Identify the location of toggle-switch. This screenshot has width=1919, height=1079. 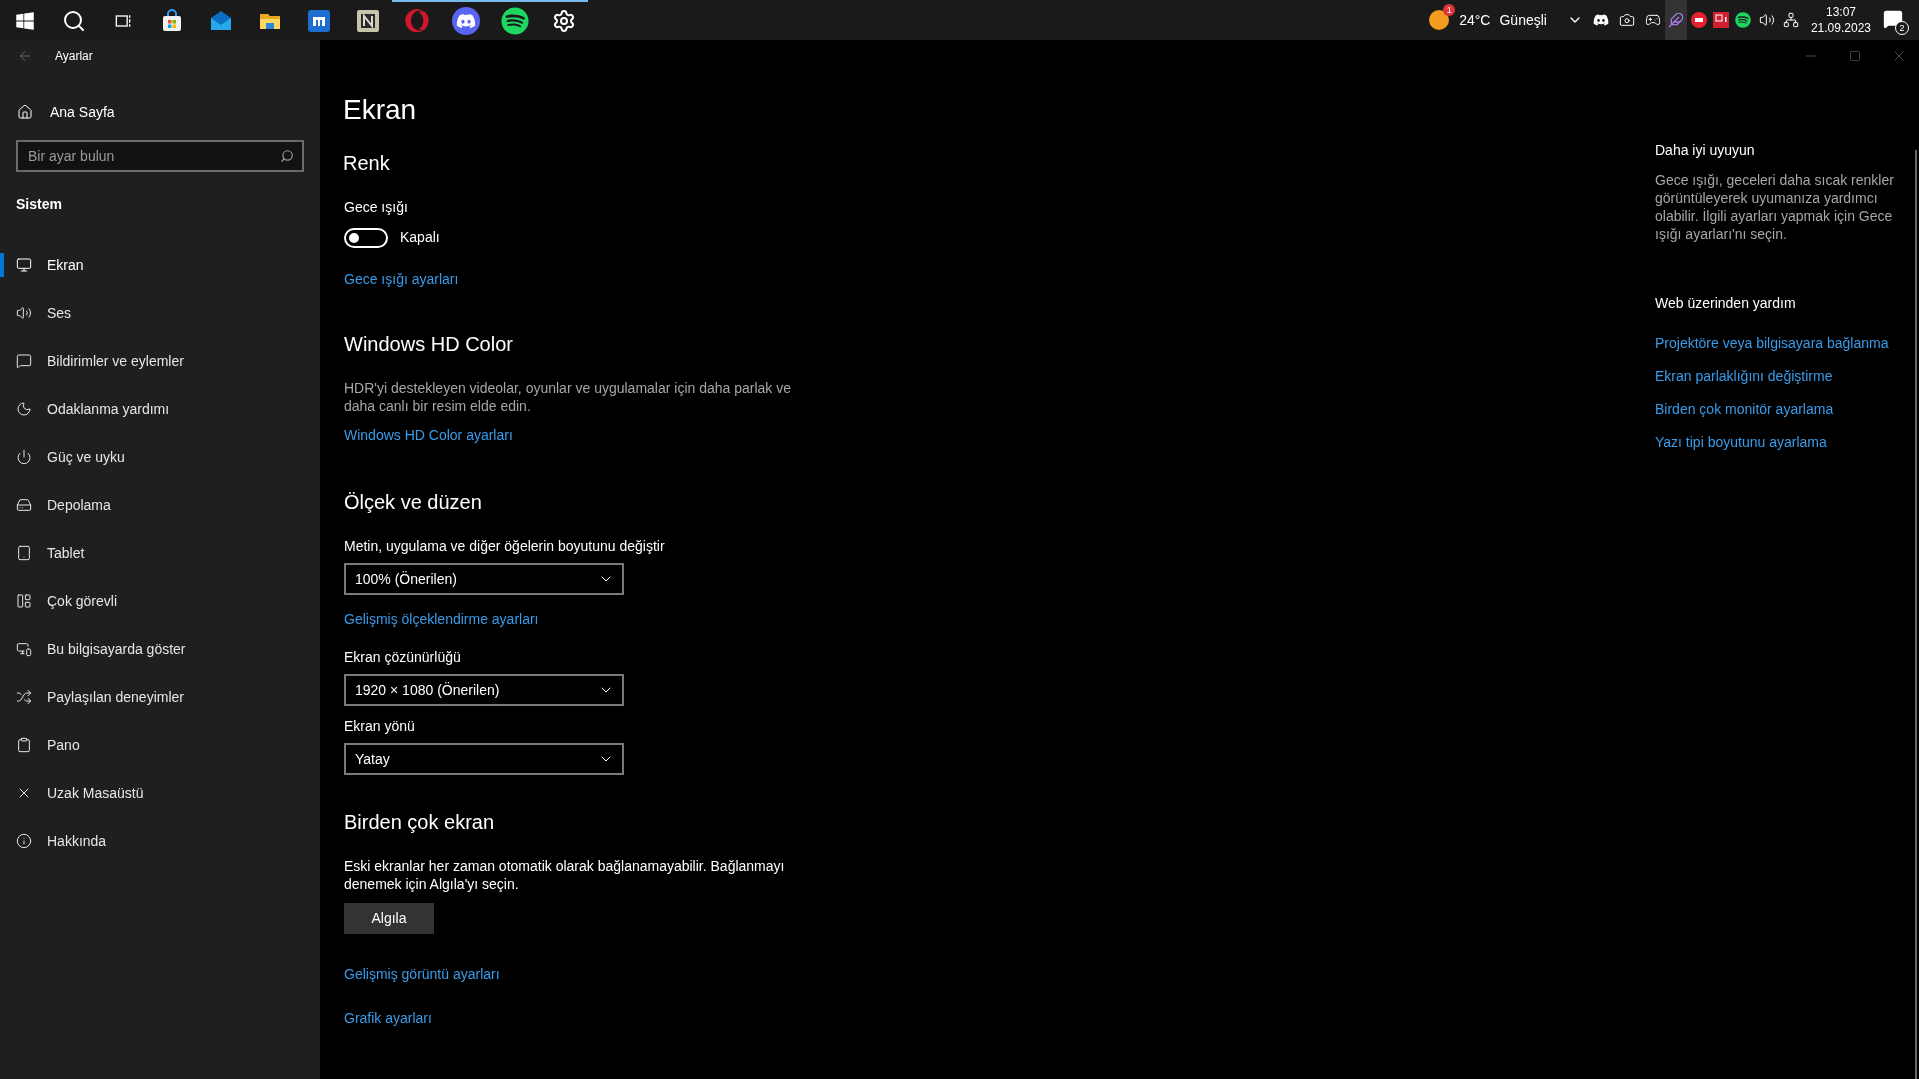
(366, 237).